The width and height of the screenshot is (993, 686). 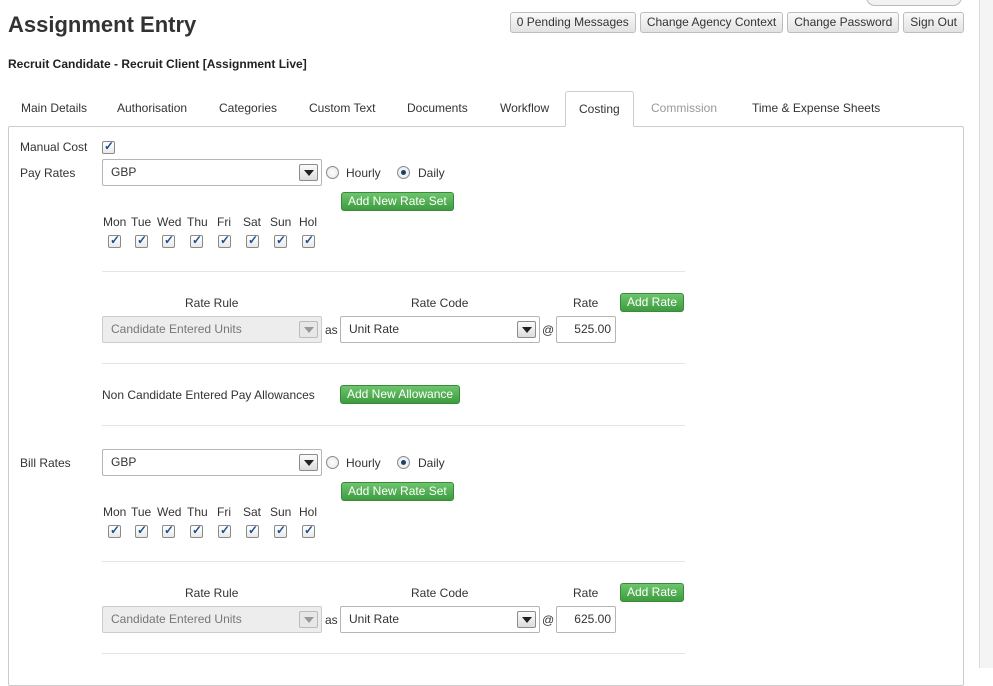 I want to click on tab-authorisation: Authorisation, so click(x=152, y=109).